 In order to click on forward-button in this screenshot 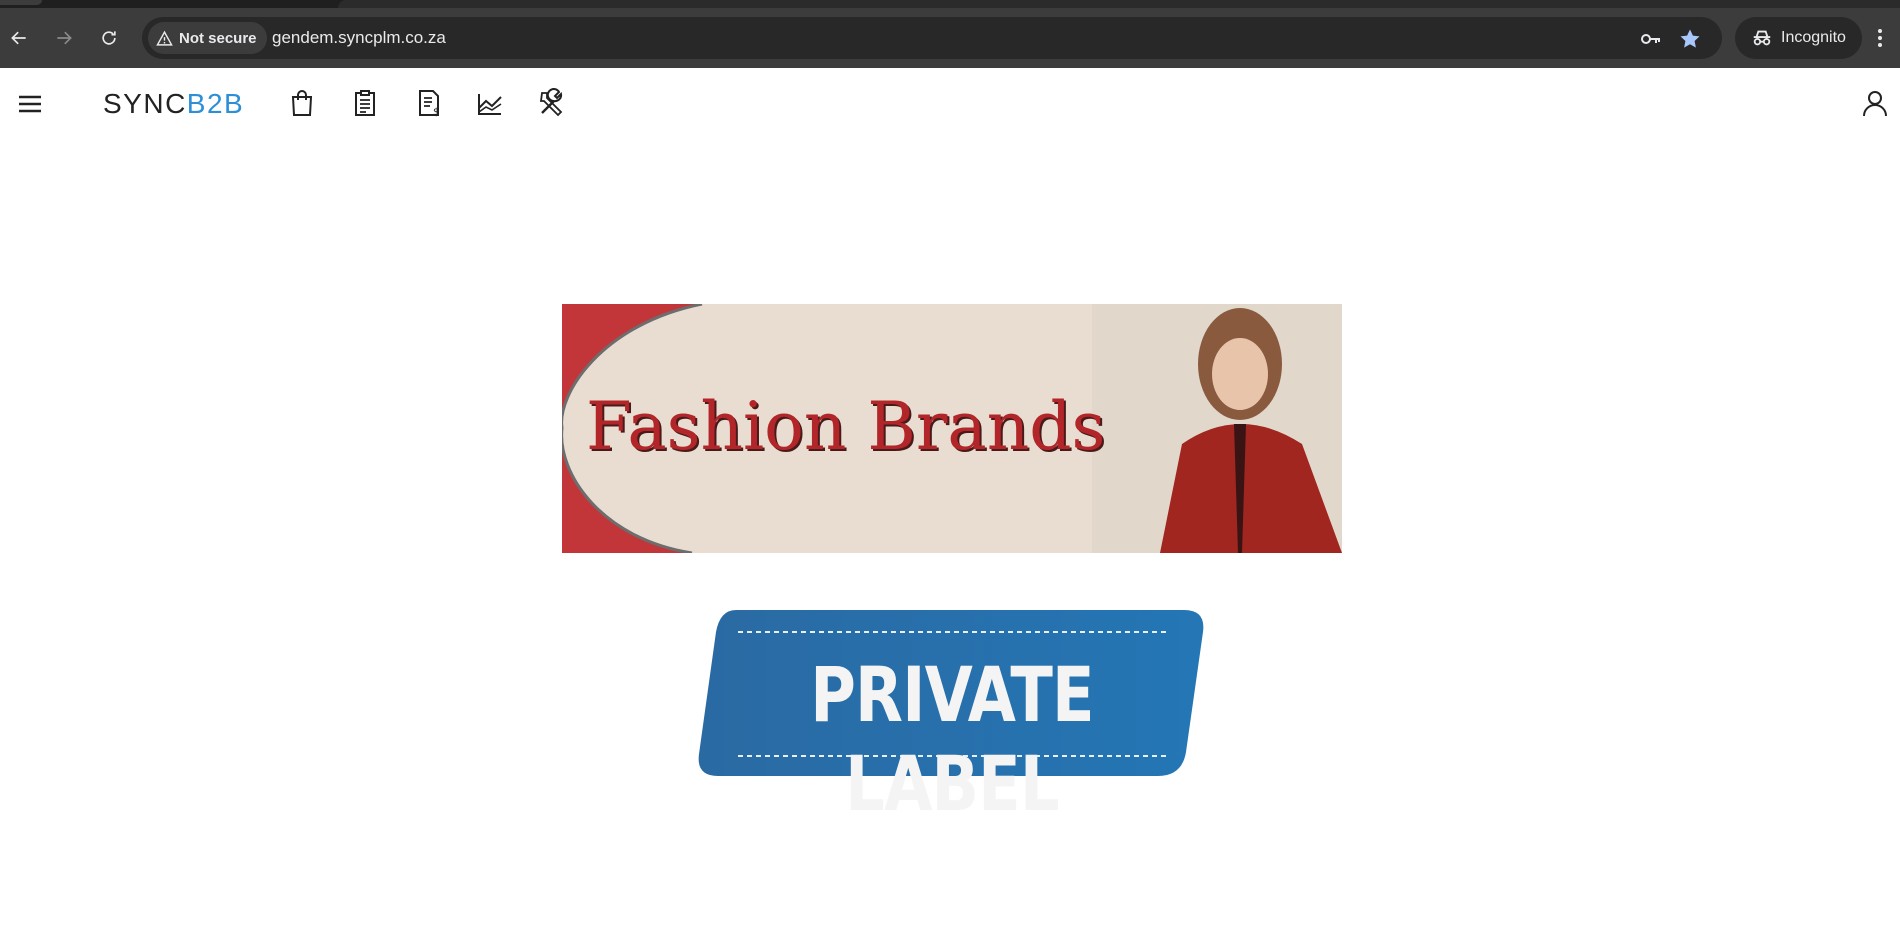, I will do `click(64, 38)`.